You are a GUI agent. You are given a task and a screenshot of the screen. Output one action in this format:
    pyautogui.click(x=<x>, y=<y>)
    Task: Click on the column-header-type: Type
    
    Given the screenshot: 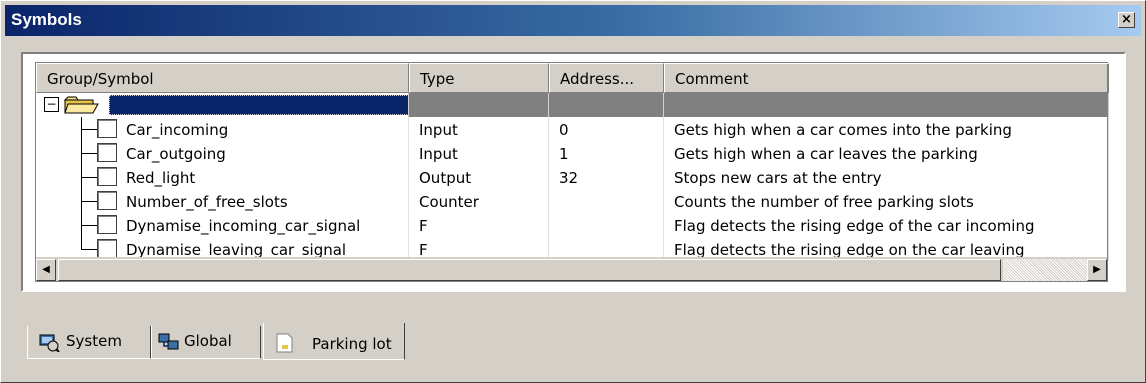 What is the action you would take?
    pyautogui.click(x=479, y=78)
    